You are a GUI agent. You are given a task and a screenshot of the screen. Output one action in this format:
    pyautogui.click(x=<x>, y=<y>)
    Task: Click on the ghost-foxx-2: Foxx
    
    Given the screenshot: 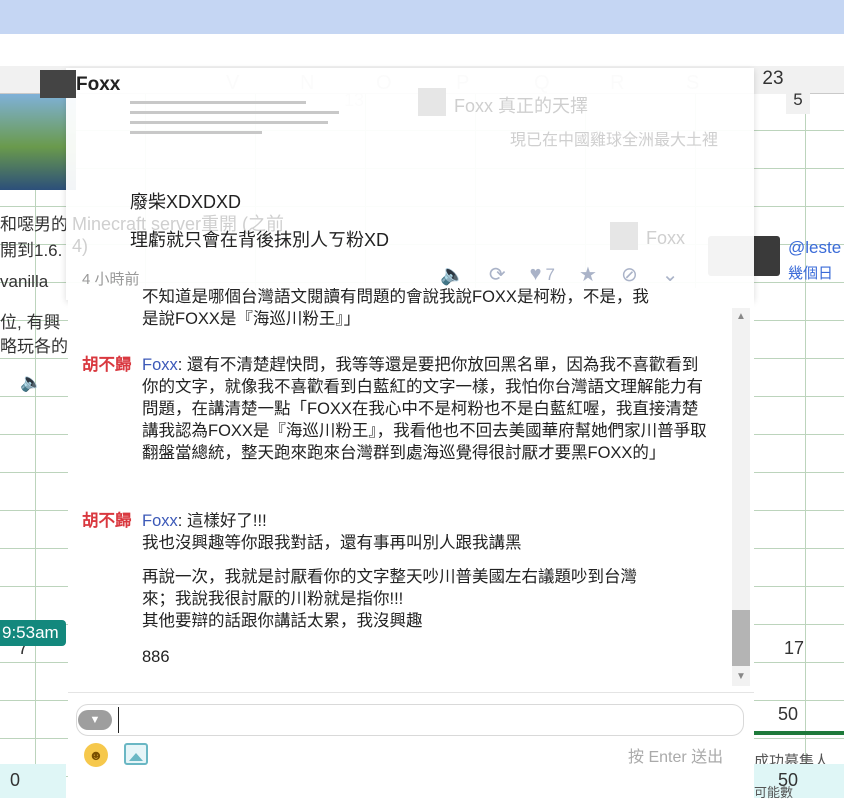 What is the action you would take?
    pyautogui.click(x=666, y=238)
    